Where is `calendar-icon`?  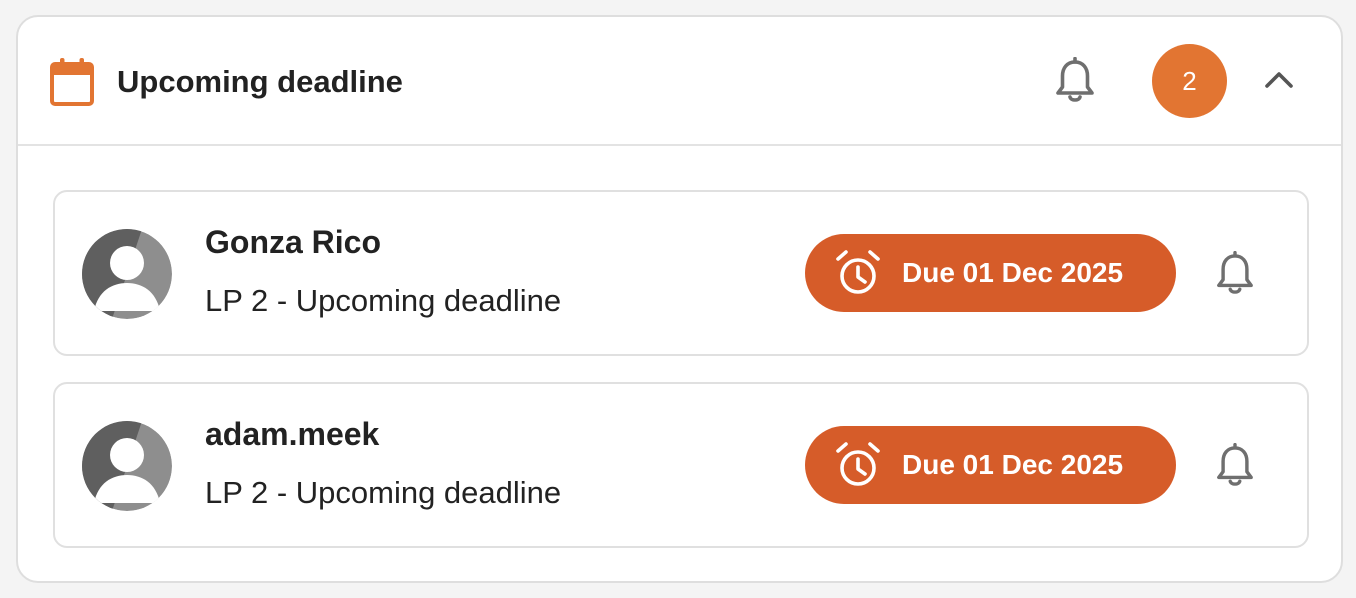 calendar-icon is located at coordinates (72, 82).